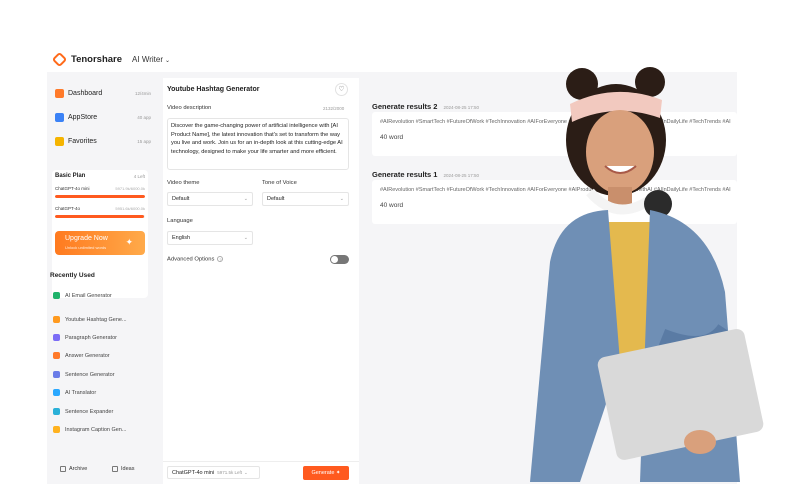 The width and height of the screenshot is (786, 484). I want to click on language-label: Language, so click(180, 221).